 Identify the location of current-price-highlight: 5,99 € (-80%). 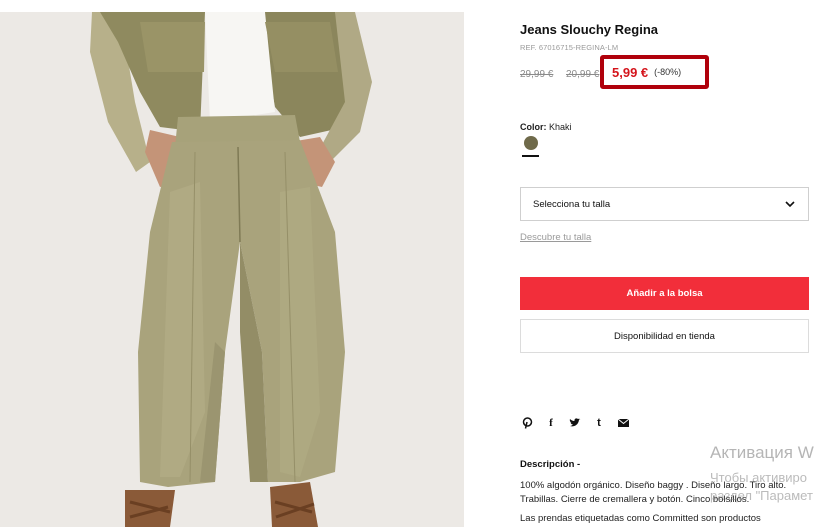
(654, 72).